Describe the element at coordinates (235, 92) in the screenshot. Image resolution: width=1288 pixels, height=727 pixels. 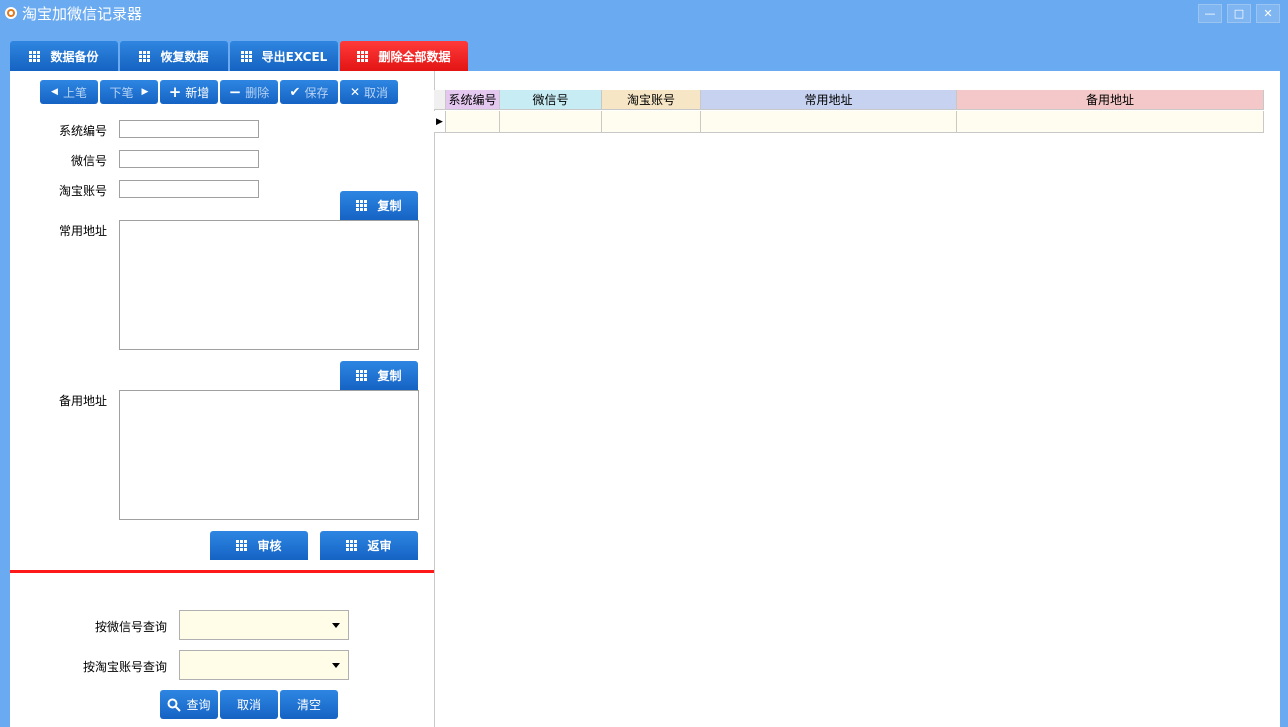
I see `minus-icon: −` at that location.